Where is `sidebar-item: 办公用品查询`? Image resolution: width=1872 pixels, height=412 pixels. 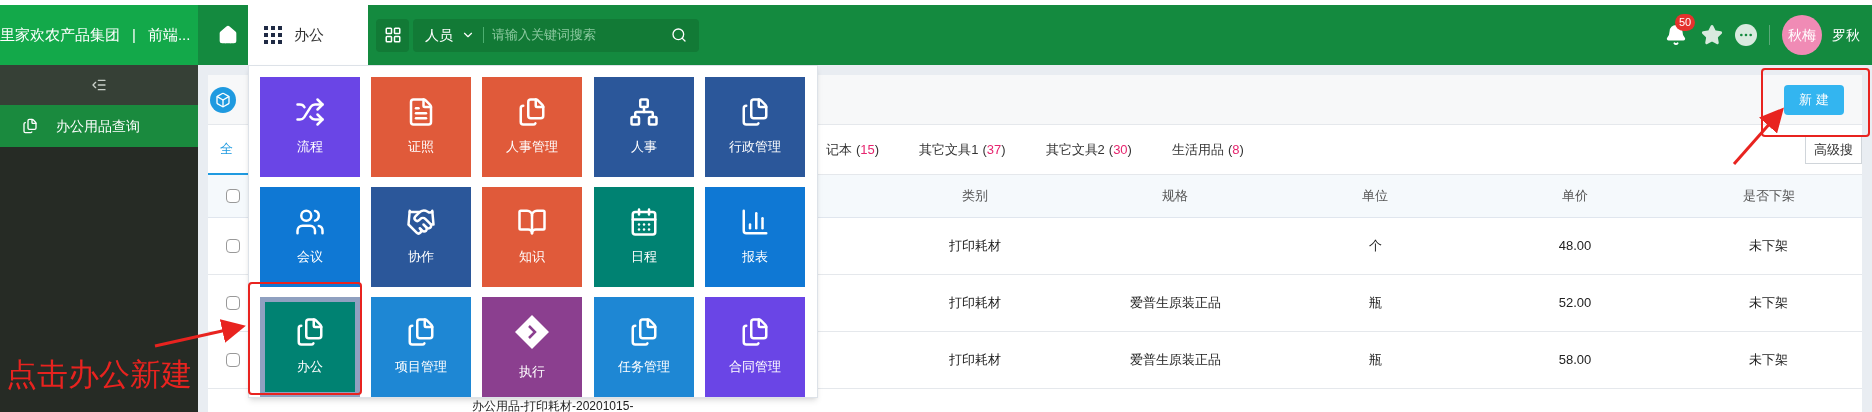
sidebar-item: 办公用品查询 is located at coordinates (99, 126).